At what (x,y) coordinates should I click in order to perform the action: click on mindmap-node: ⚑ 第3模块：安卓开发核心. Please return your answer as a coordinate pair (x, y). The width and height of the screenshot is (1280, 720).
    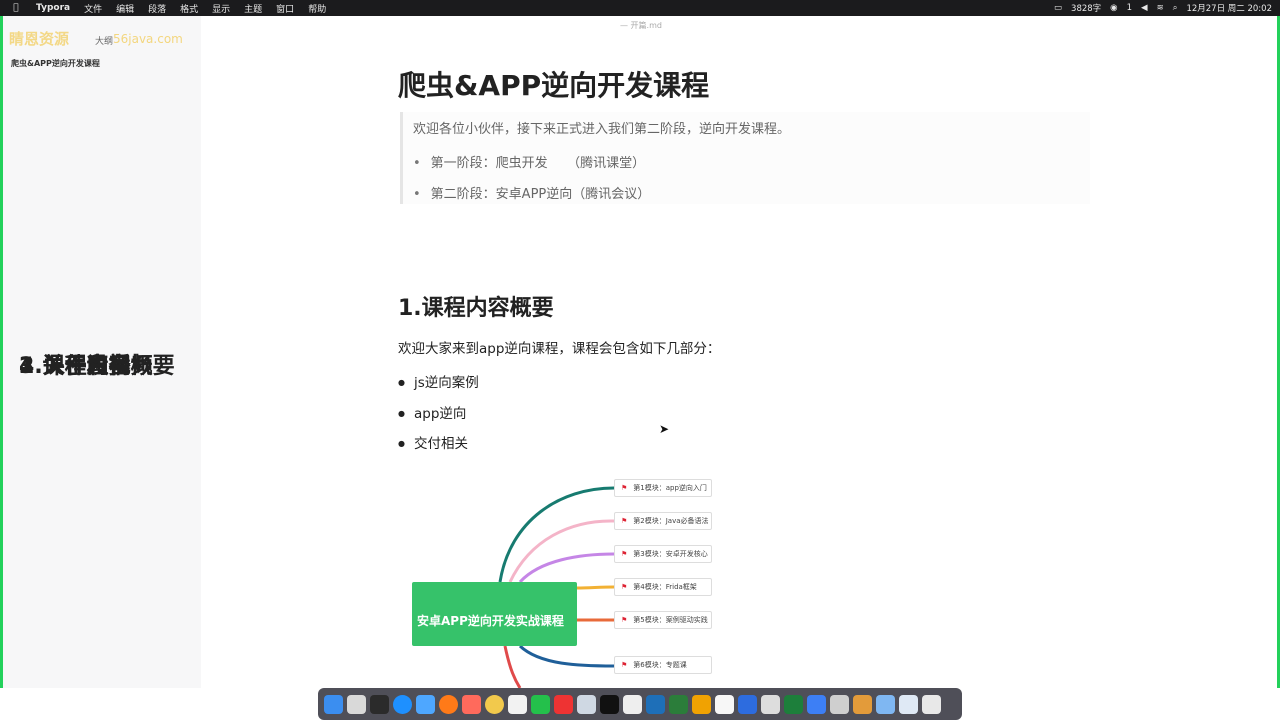
    Looking at the image, I should click on (663, 554).